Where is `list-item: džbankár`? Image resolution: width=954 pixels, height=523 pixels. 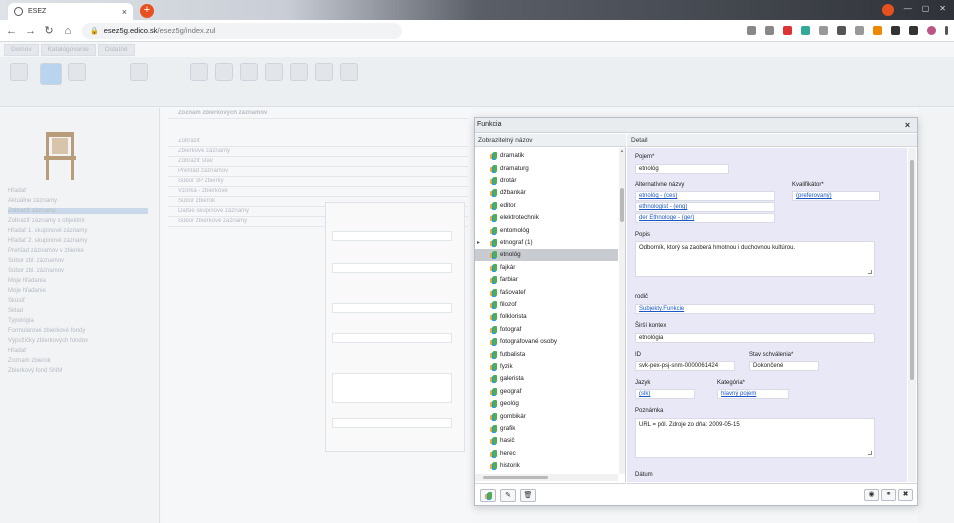
list-item: džbankár is located at coordinates (546, 193).